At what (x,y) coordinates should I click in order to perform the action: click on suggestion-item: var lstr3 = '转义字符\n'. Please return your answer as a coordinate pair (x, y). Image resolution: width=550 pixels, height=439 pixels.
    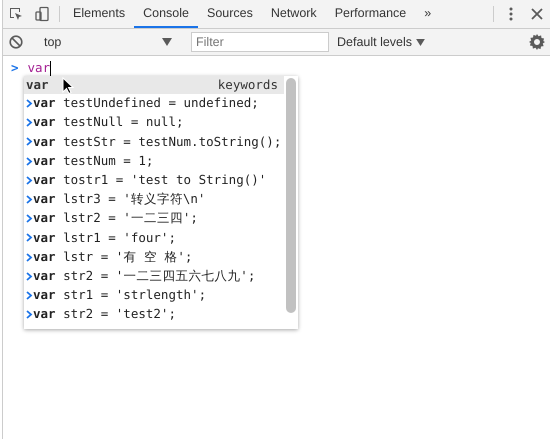
    Looking at the image, I should click on (119, 199).